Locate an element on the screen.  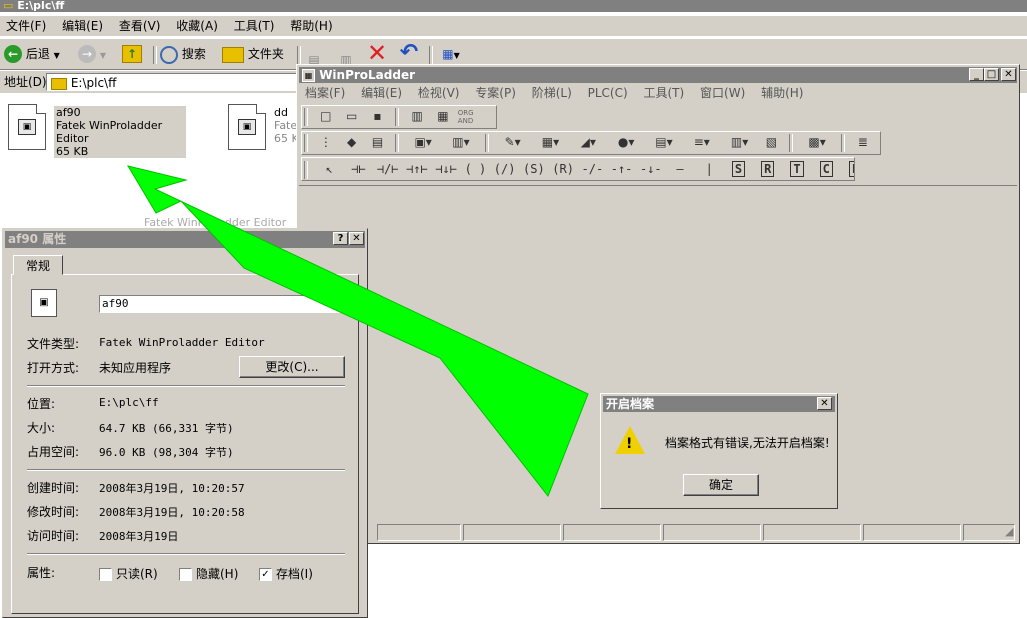
ok-button: 确定 is located at coordinates (721, 485).